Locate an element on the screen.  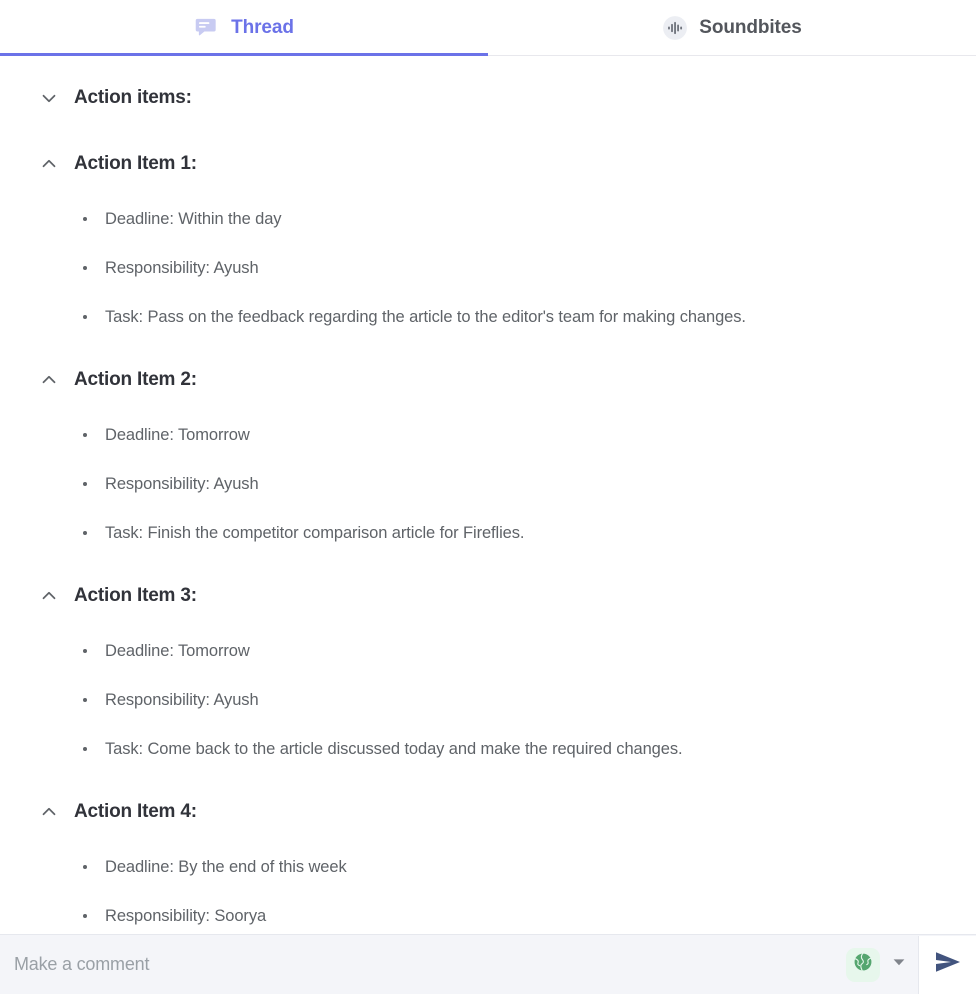
action-item-header-2: Action Item 2: is located at coordinates (473, 380).